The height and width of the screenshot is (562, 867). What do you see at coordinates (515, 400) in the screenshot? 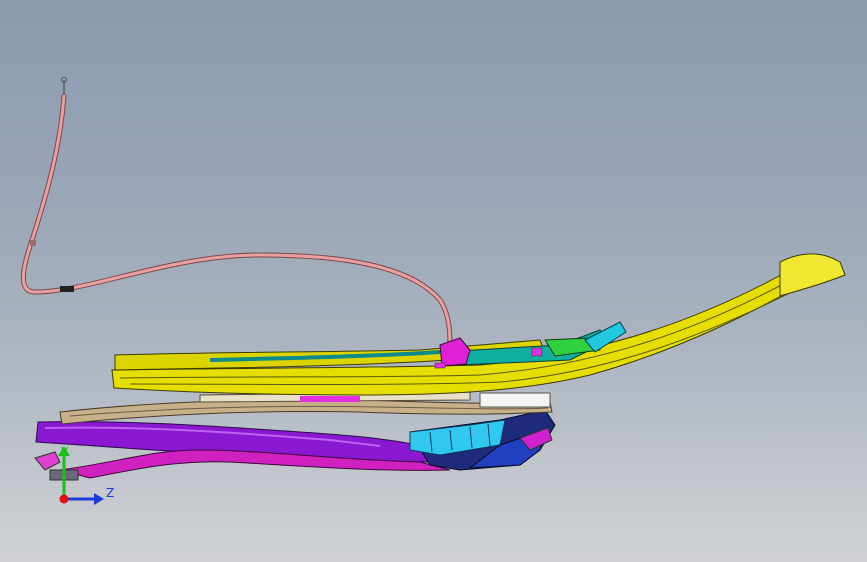
I see `white-block` at bounding box center [515, 400].